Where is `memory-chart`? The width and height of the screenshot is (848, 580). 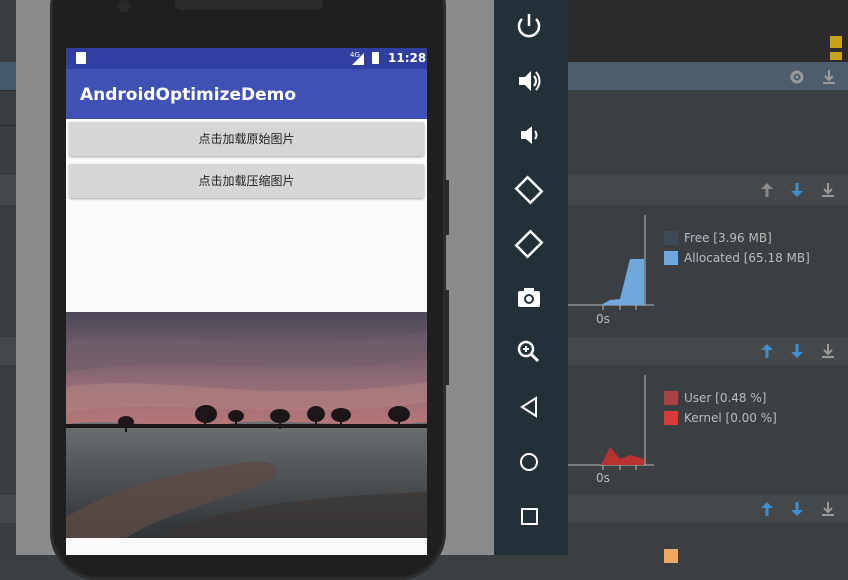 memory-chart is located at coordinates (611, 262).